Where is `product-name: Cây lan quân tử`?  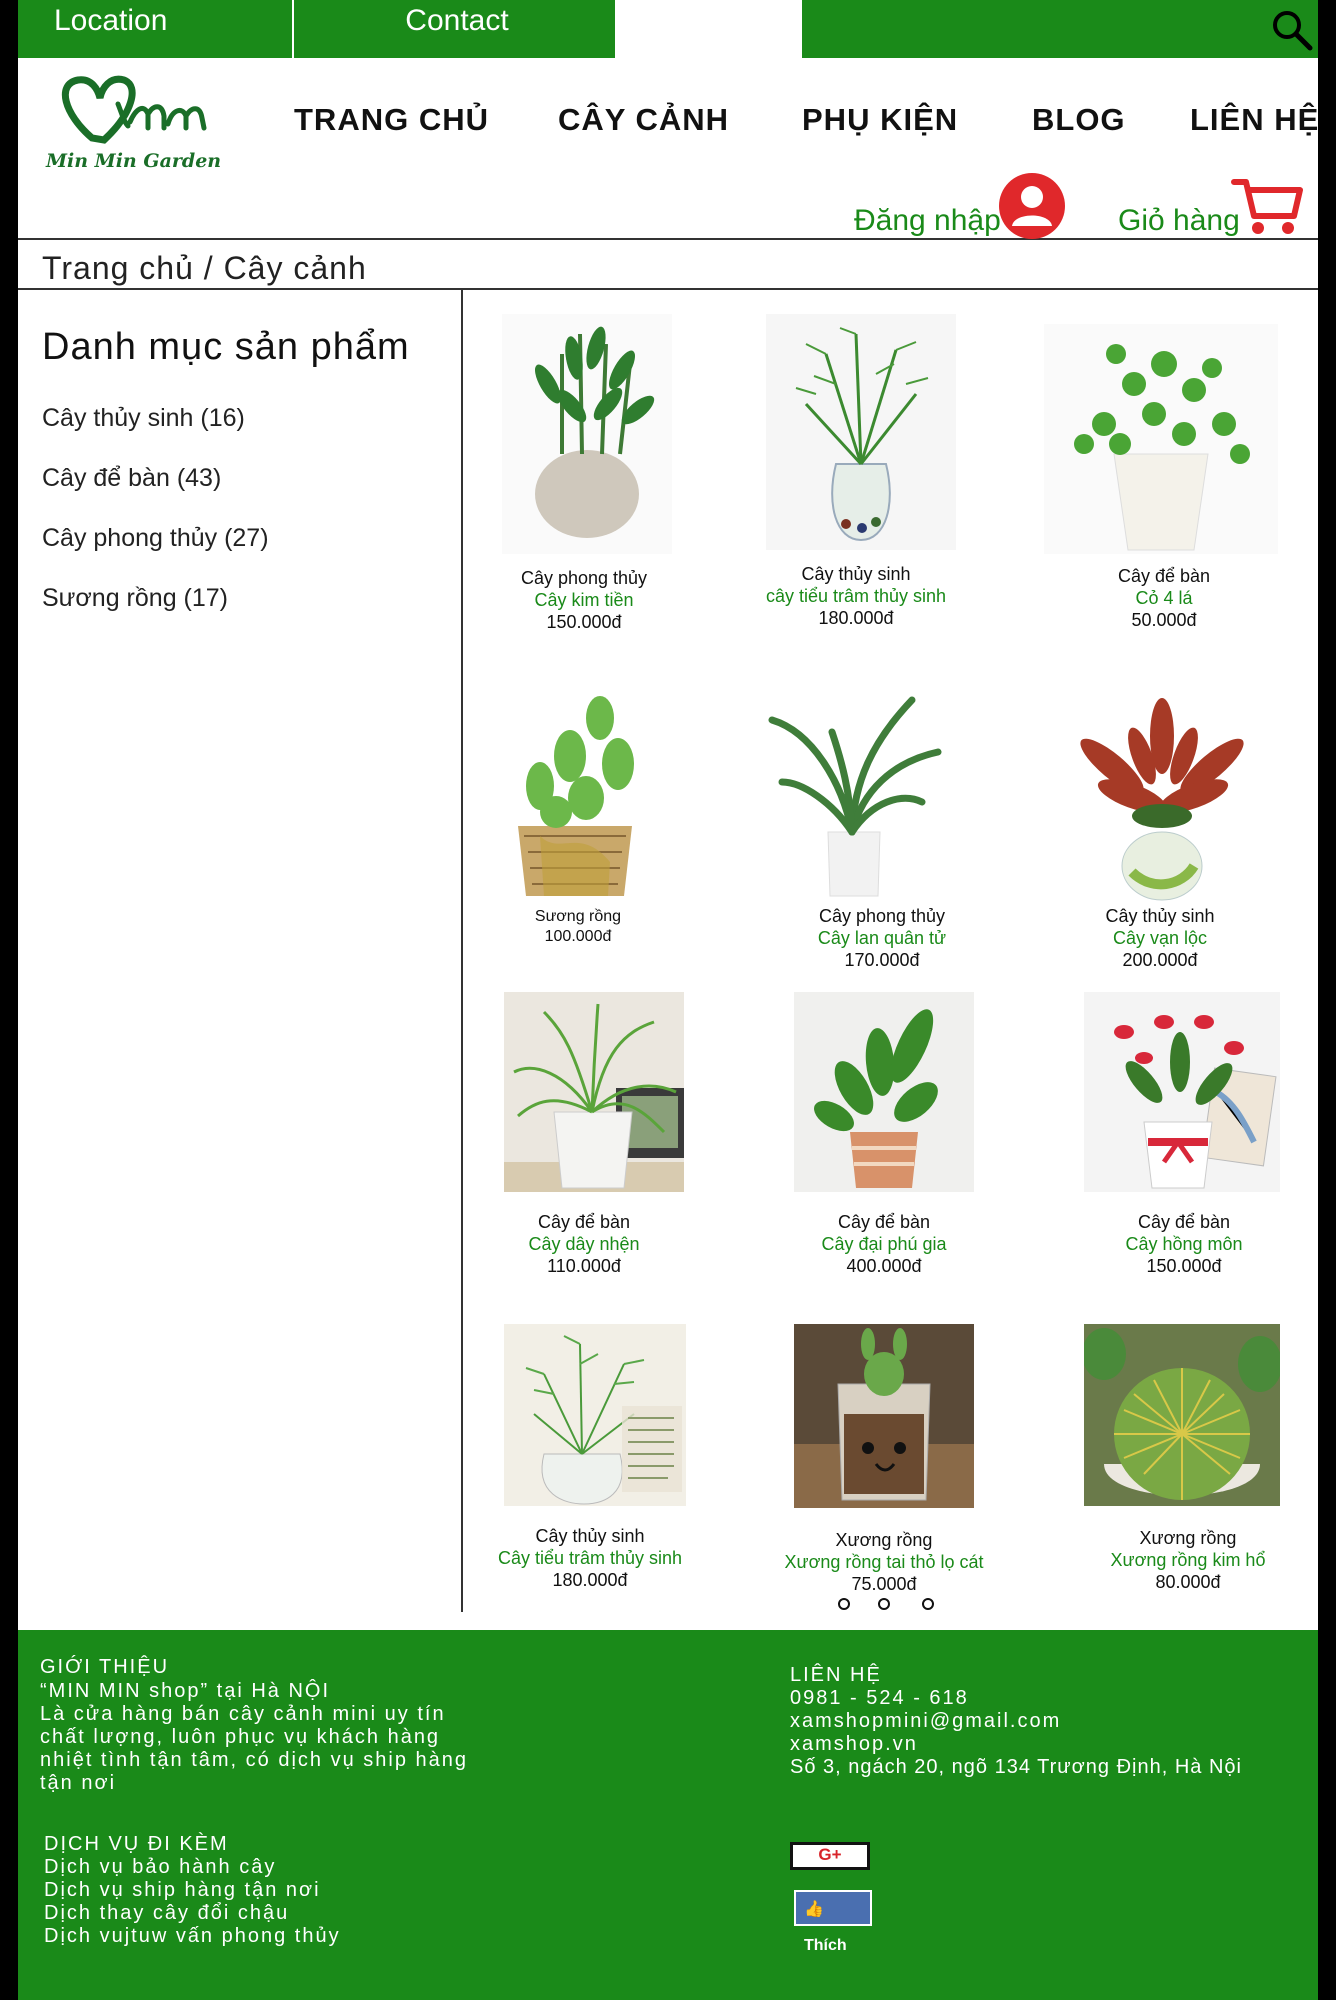
product-name: Cây lan quân tử is located at coordinates (882, 938).